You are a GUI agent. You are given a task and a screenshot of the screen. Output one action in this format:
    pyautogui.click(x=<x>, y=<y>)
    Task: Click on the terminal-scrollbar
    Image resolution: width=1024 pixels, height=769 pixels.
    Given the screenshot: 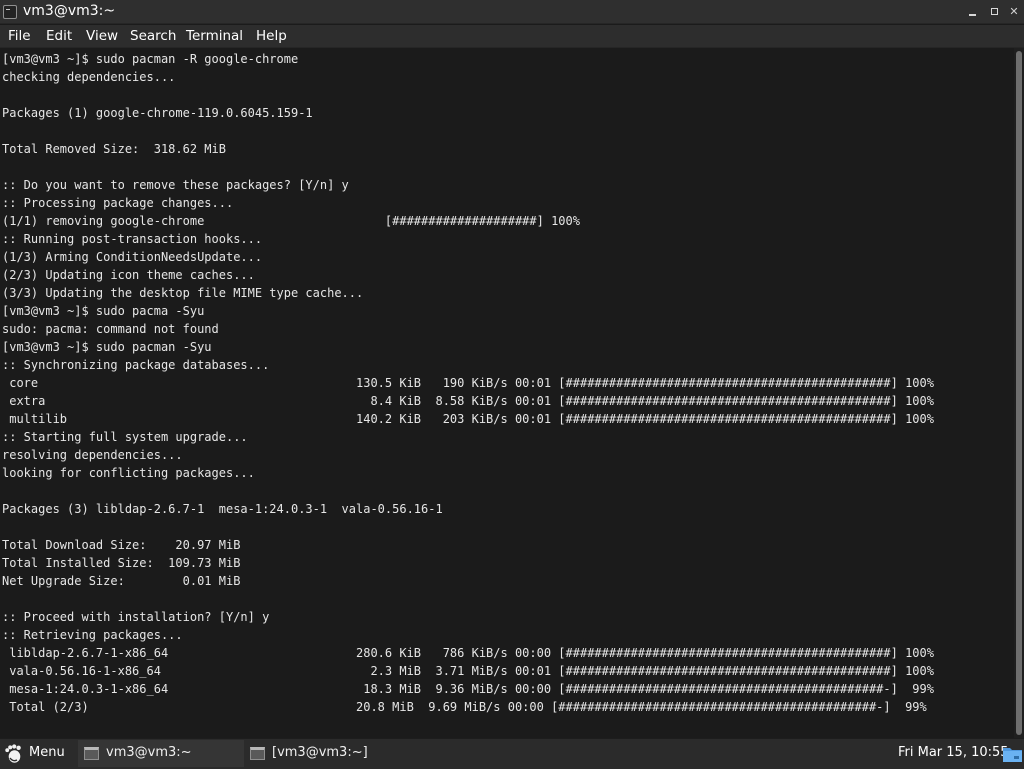 What is the action you would take?
    pyautogui.click(x=1019, y=393)
    